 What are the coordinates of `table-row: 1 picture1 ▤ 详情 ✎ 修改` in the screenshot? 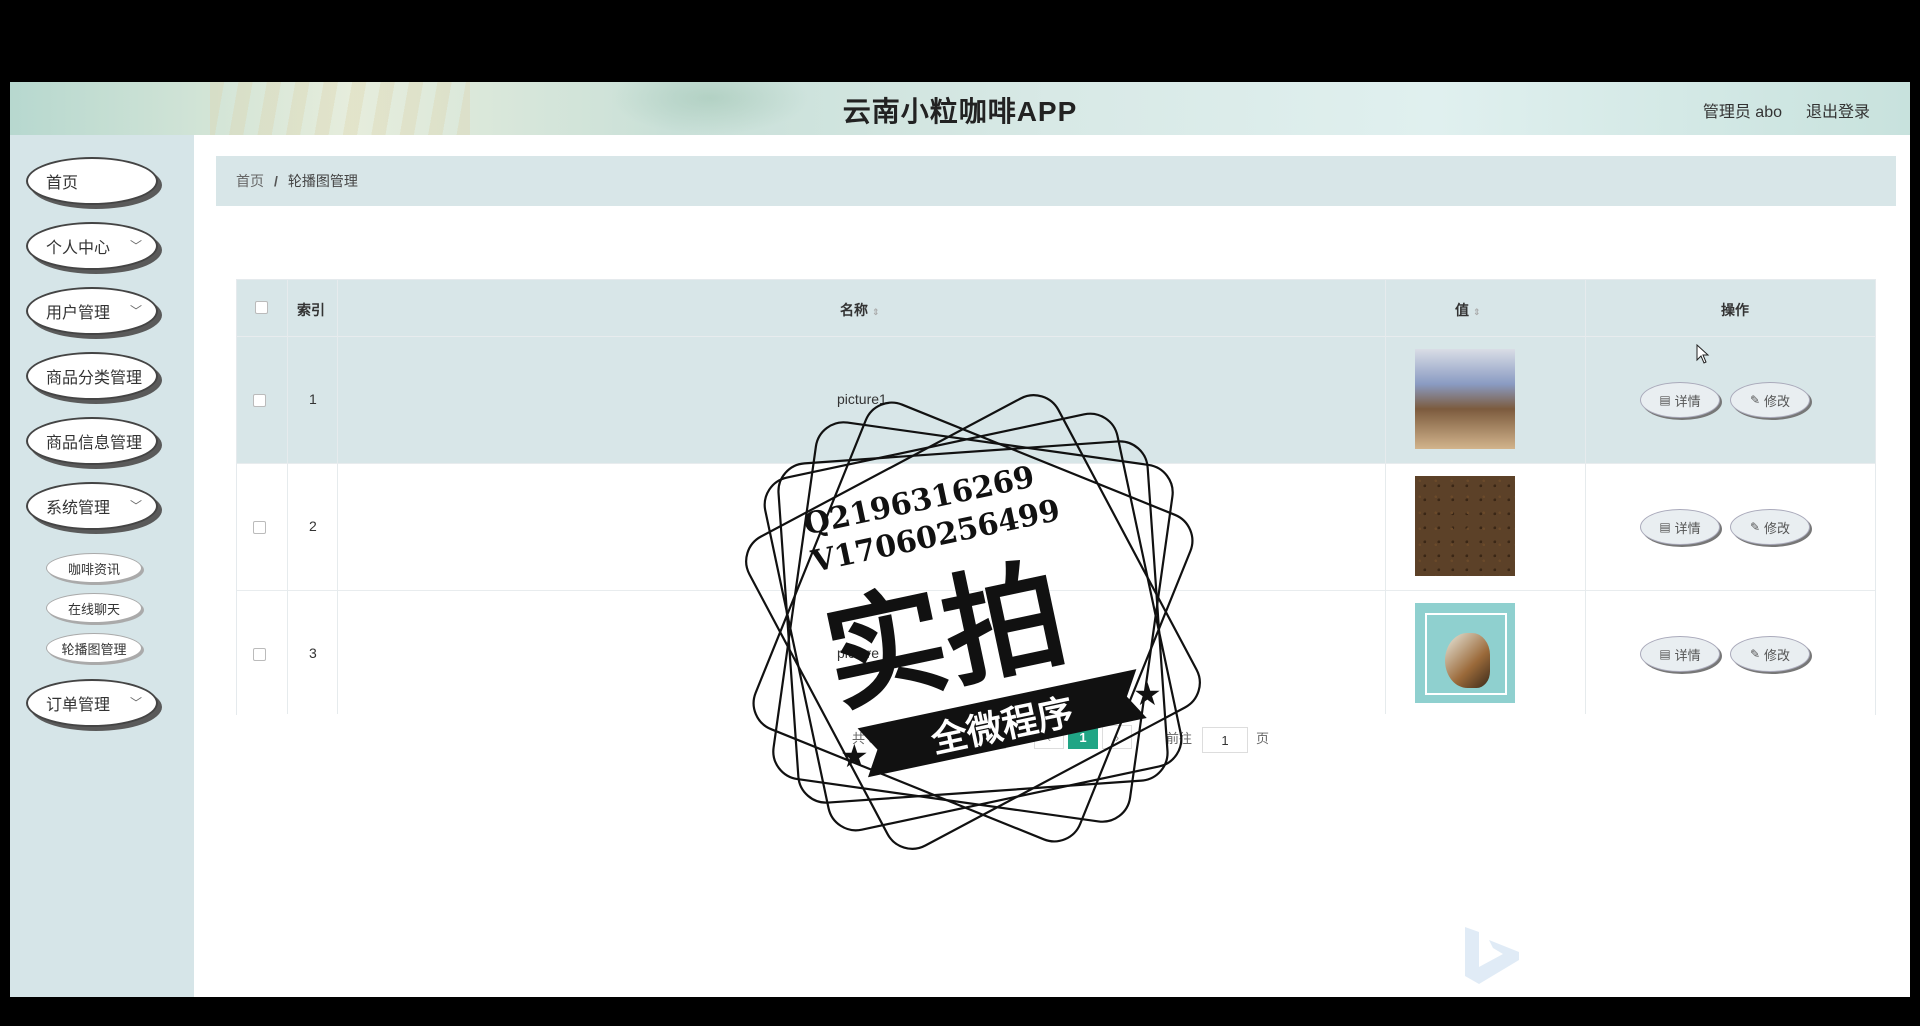 It's located at (1056, 400).